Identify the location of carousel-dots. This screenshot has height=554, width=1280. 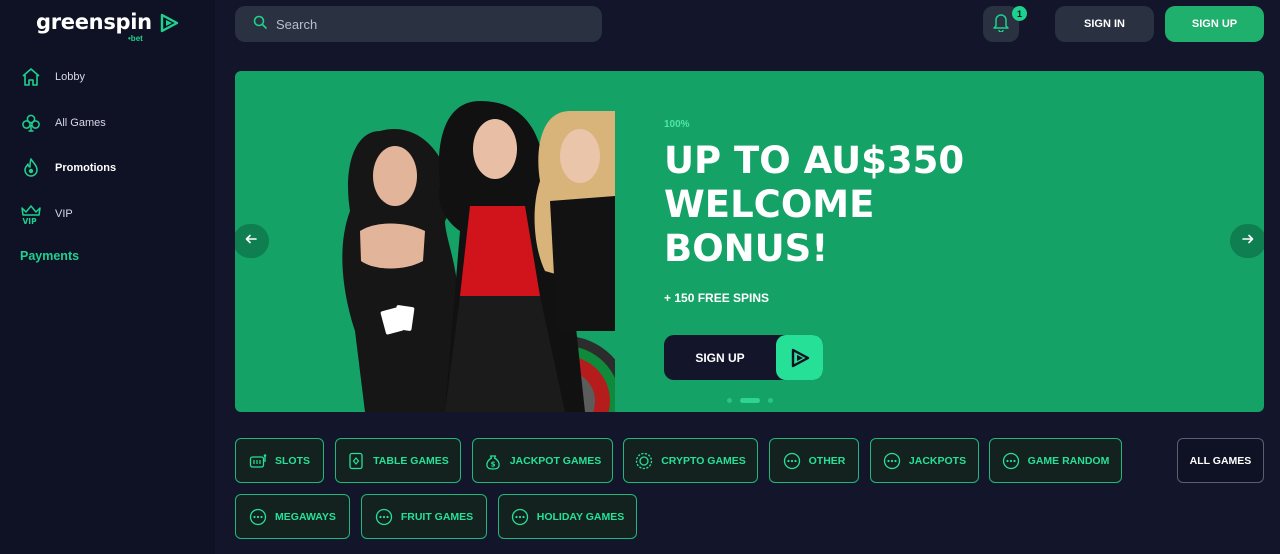
(754, 400).